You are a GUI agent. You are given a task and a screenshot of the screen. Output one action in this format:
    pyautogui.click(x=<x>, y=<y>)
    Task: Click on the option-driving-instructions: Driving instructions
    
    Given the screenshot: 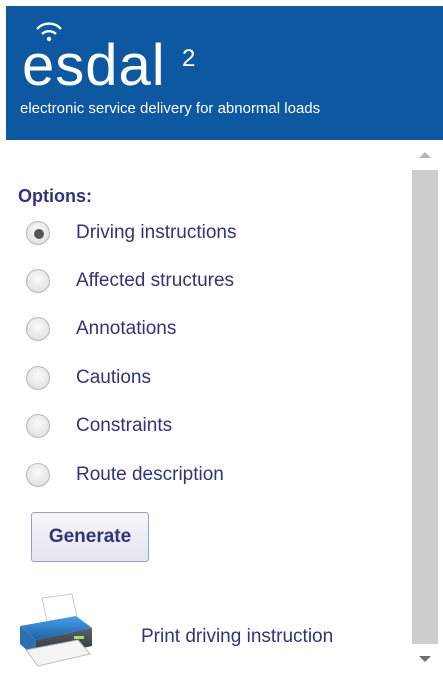 What is the action you would take?
    pyautogui.click(x=131, y=233)
    